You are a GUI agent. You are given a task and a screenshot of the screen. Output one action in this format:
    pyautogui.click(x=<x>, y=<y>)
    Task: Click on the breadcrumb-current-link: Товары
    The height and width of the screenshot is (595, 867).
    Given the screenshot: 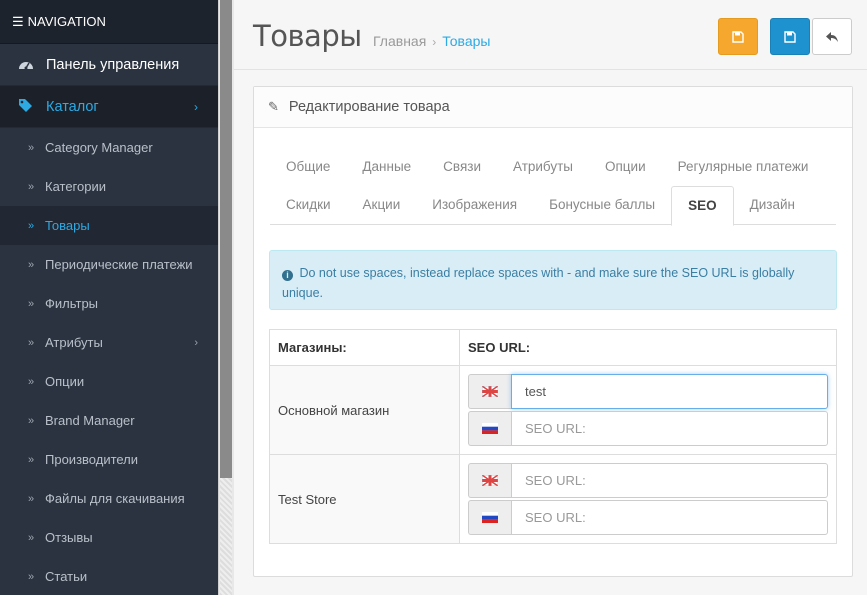 What is the action you would take?
    pyautogui.click(x=466, y=41)
    